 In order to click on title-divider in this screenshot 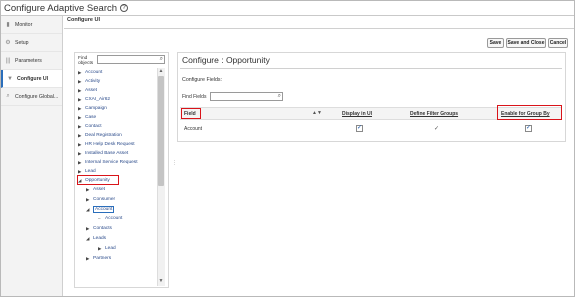, I will do `click(287, 15)`.